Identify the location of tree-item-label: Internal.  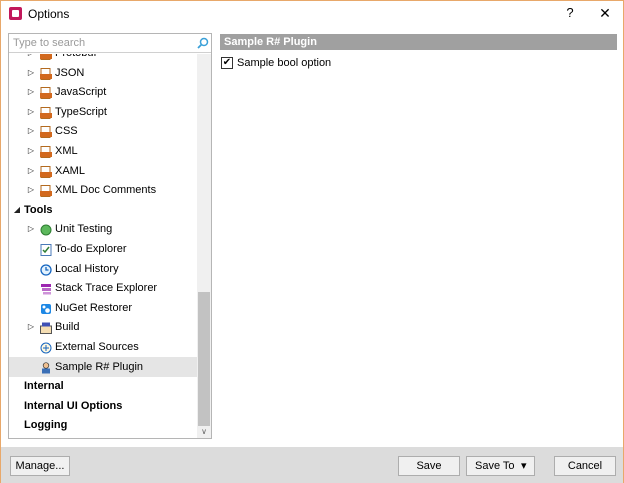
(44, 386).